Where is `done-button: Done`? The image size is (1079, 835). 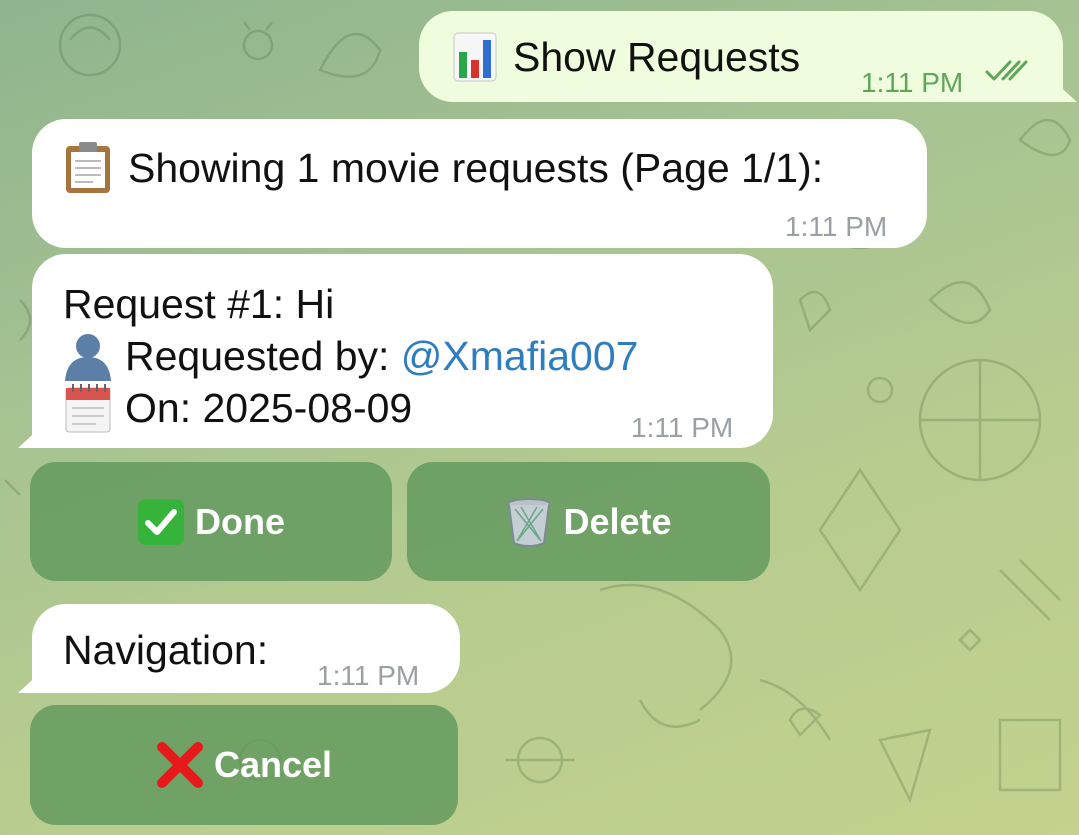
done-button: Done is located at coordinates (211, 521).